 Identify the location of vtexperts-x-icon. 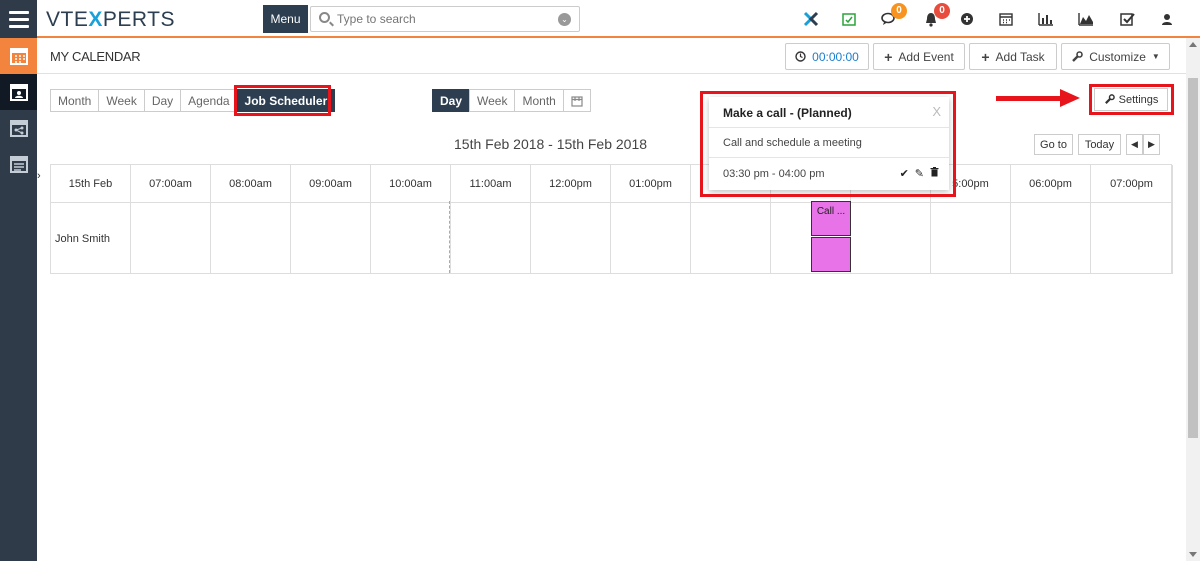
(811, 19).